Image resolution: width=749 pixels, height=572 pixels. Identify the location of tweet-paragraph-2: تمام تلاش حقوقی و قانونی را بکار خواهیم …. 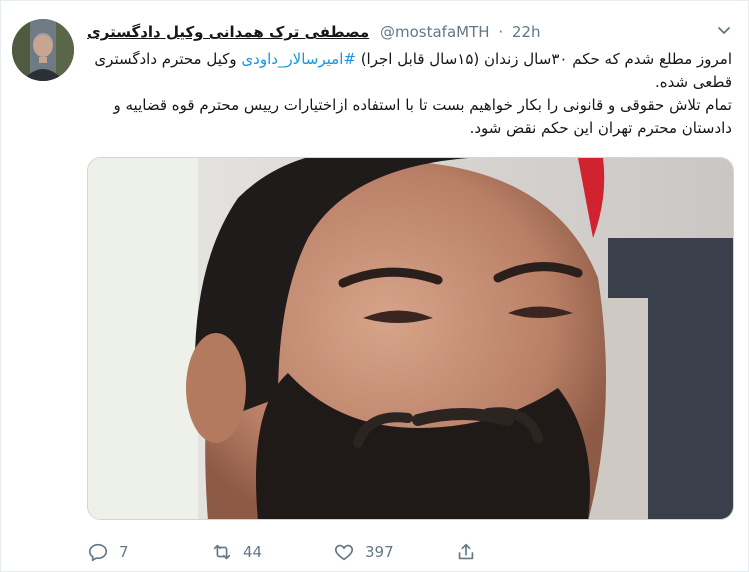
(423, 116).